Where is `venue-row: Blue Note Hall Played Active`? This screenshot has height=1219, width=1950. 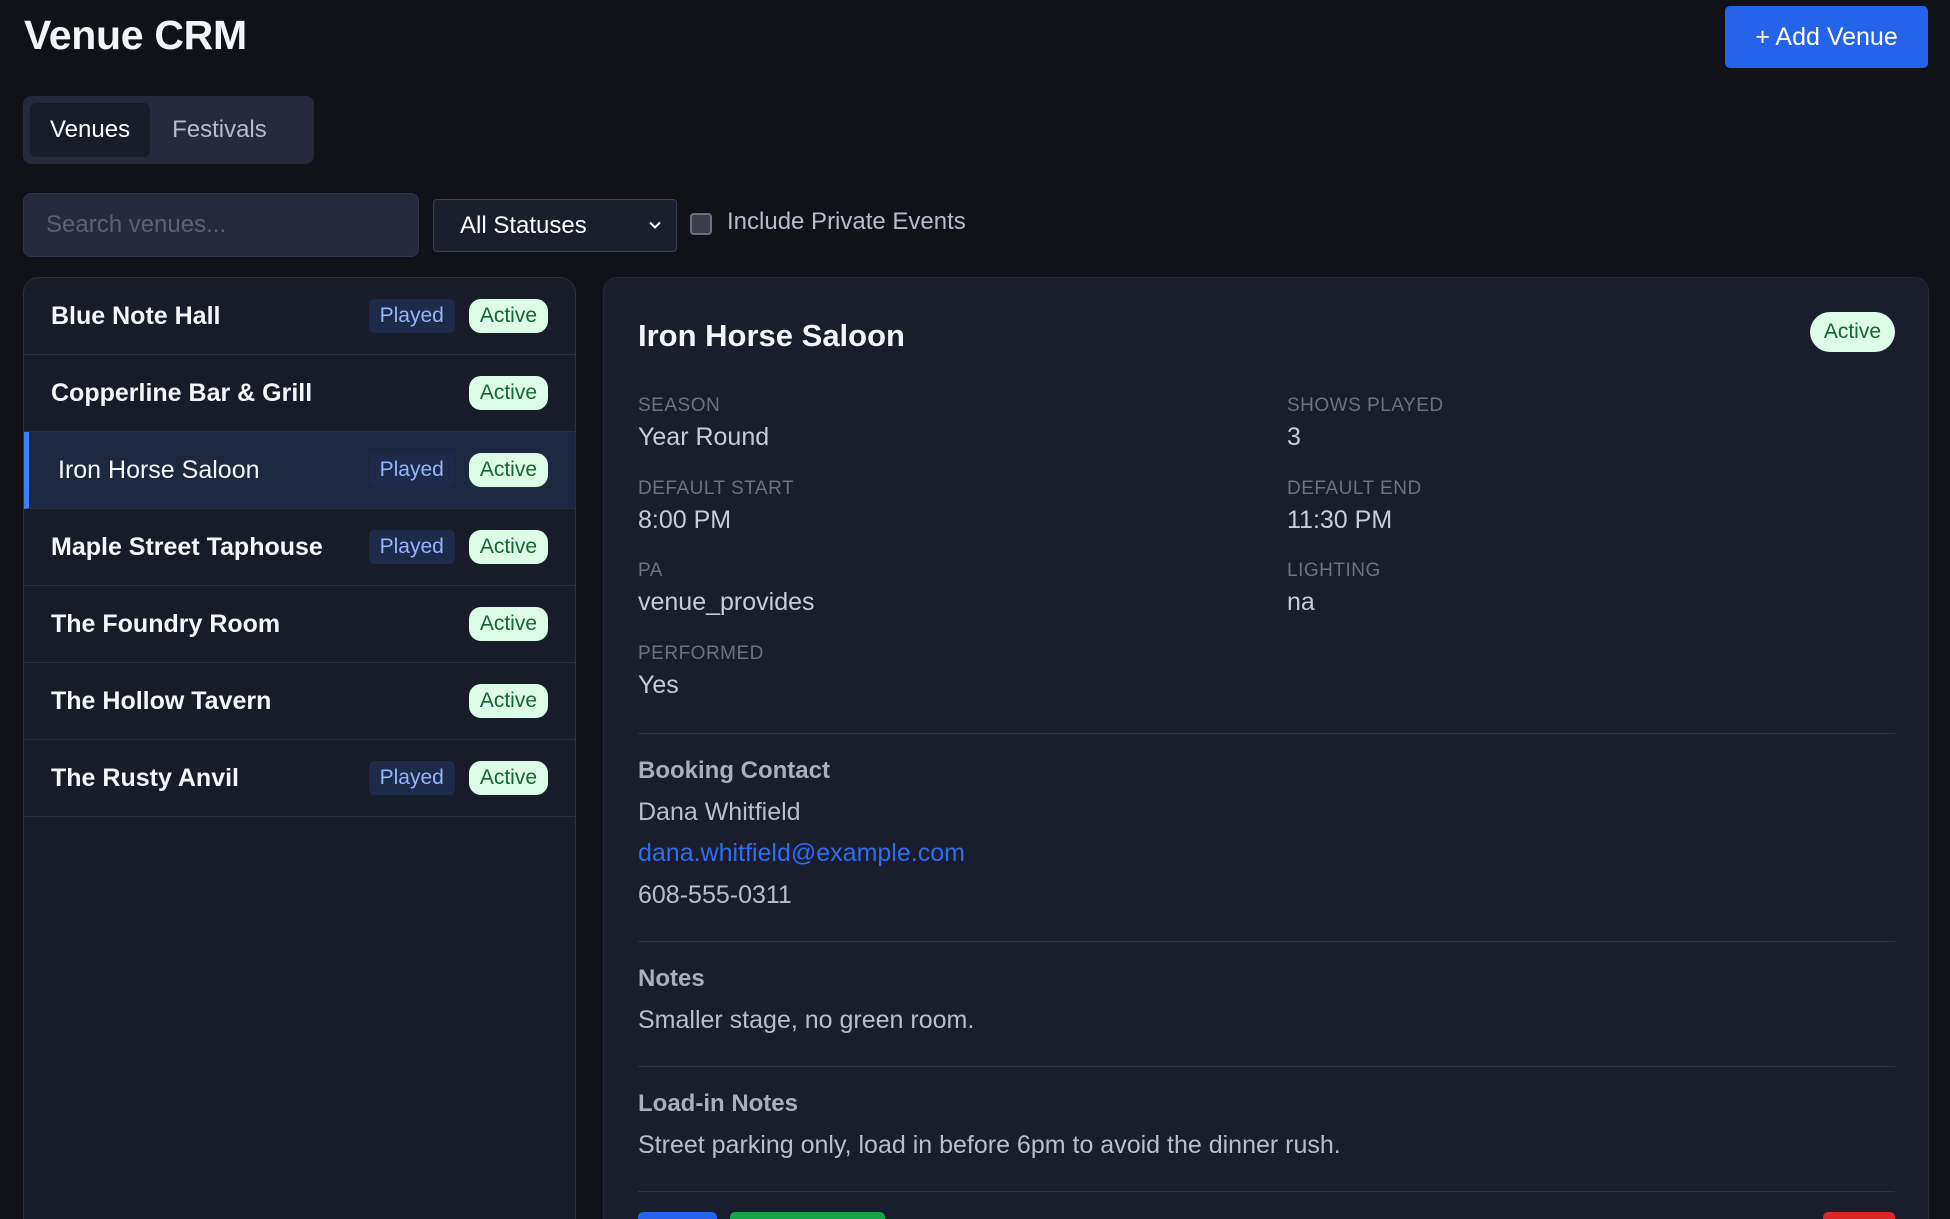 venue-row: Blue Note Hall Played Active is located at coordinates (299, 316).